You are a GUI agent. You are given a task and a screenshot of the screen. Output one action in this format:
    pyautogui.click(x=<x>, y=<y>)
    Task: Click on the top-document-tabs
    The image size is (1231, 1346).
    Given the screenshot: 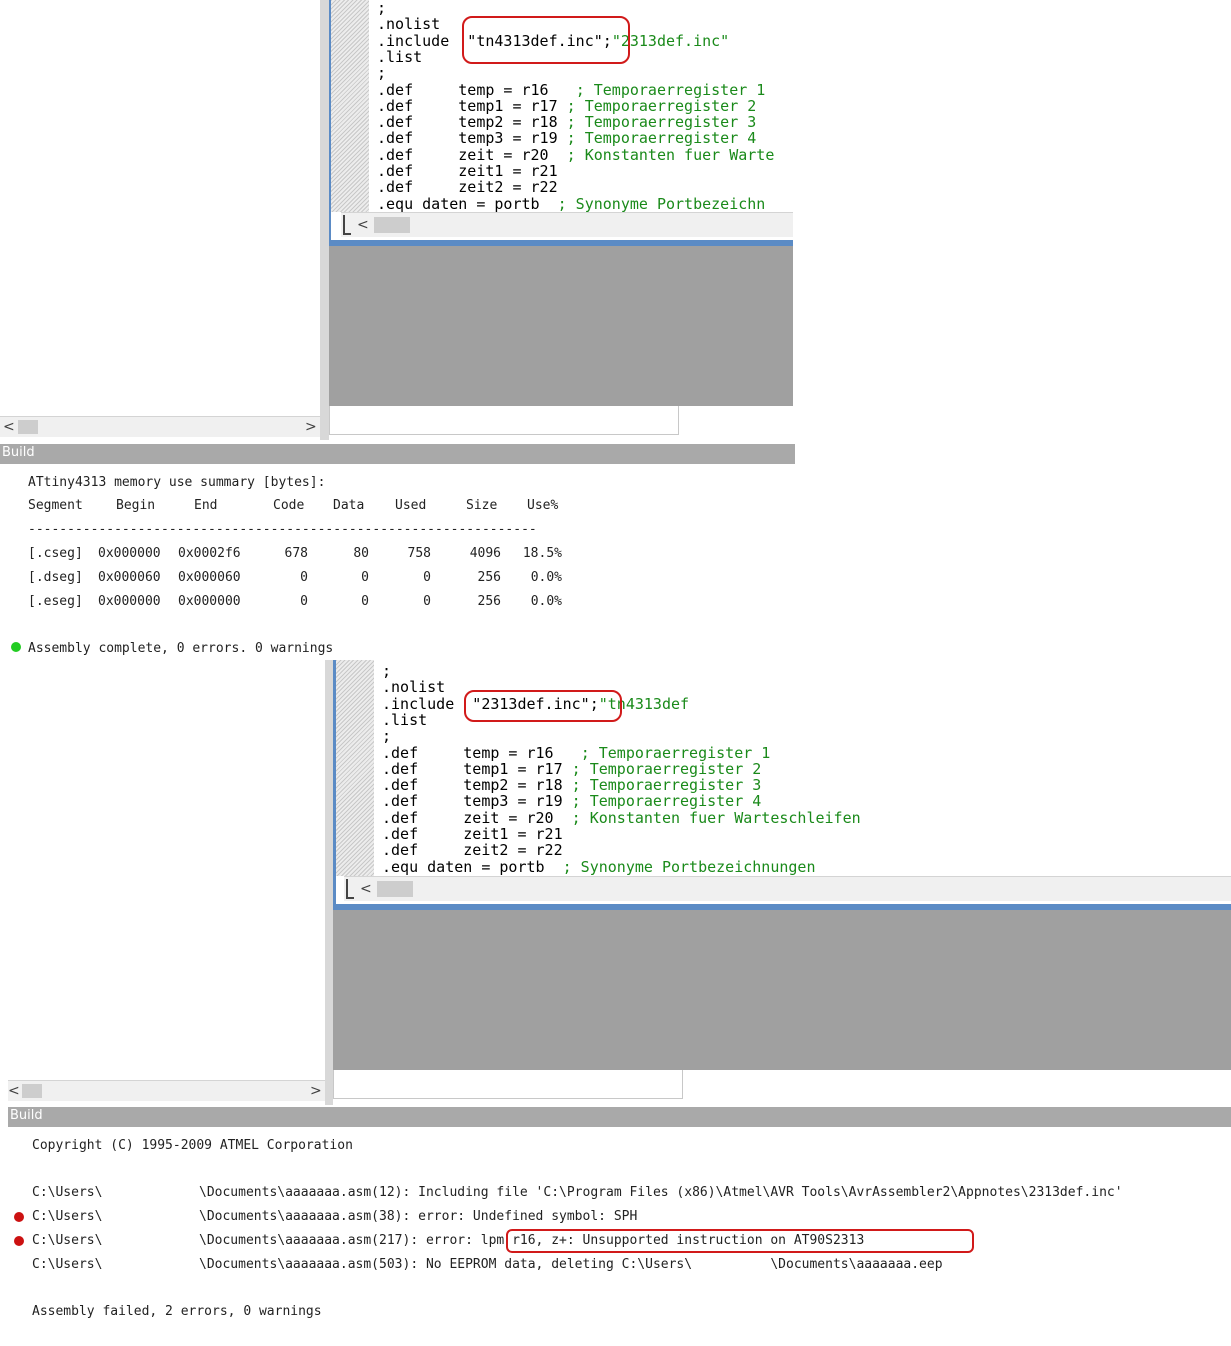 What is the action you would take?
    pyautogui.click(x=504, y=420)
    